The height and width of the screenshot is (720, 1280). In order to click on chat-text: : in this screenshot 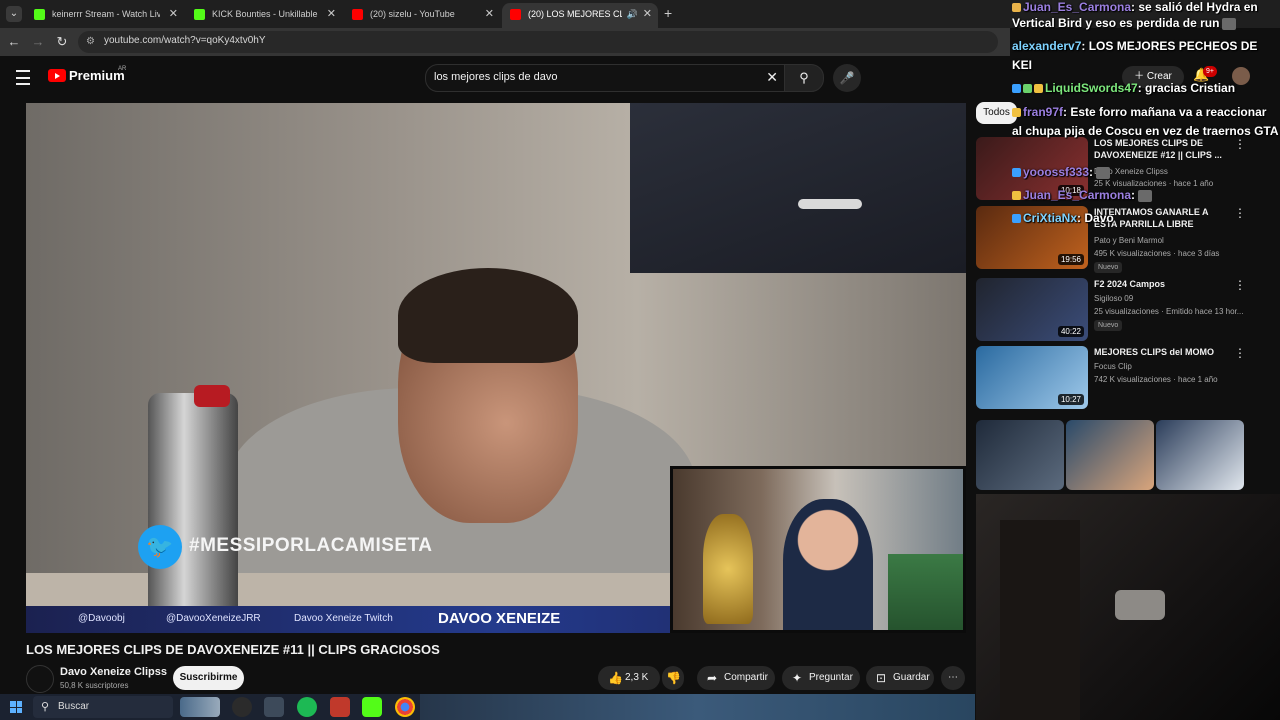, I will do `click(1133, 195)`.